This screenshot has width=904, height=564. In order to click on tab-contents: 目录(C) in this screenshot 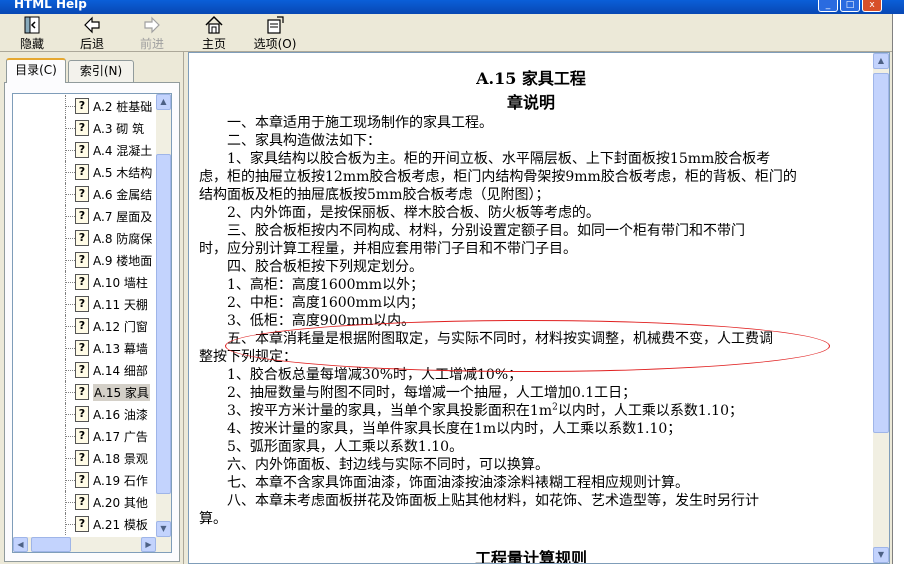, I will do `click(36, 70)`.